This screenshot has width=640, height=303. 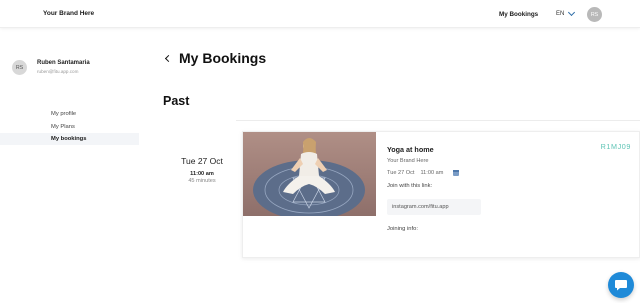 I want to click on class-image, so click(x=309, y=174).